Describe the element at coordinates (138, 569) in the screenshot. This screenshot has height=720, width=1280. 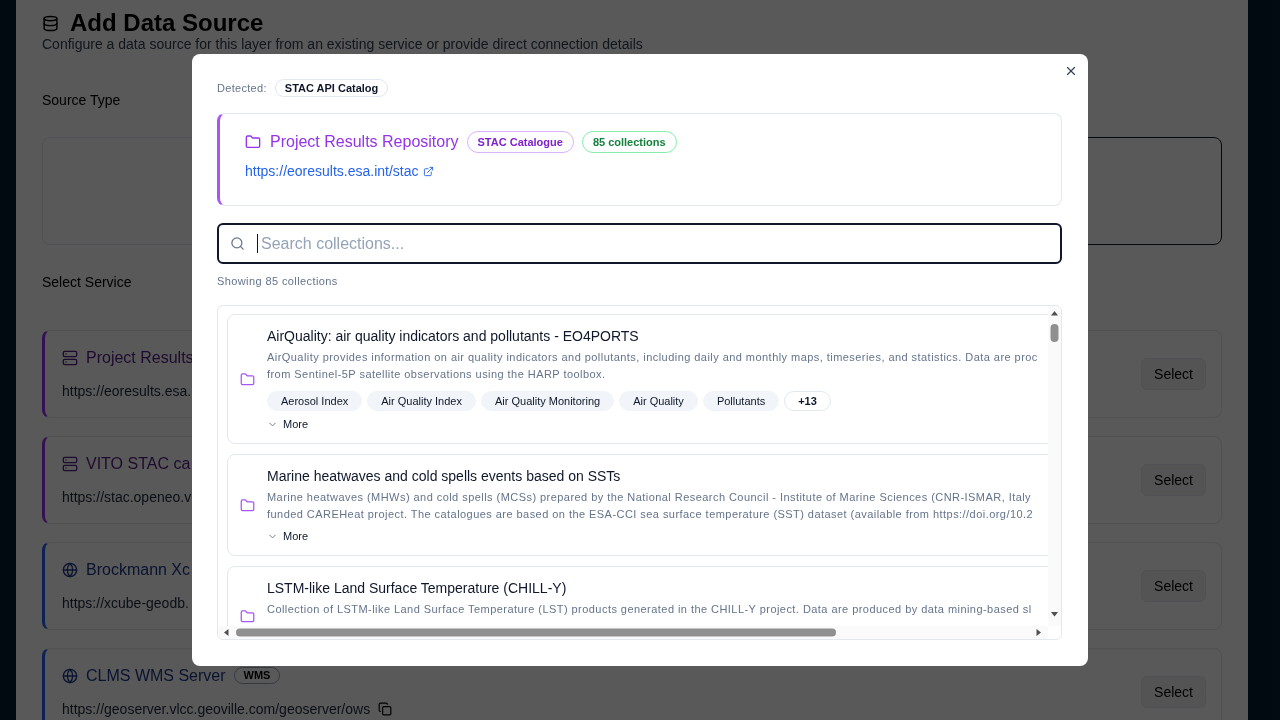
I see `service-name: Brockmann Xc` at that location.